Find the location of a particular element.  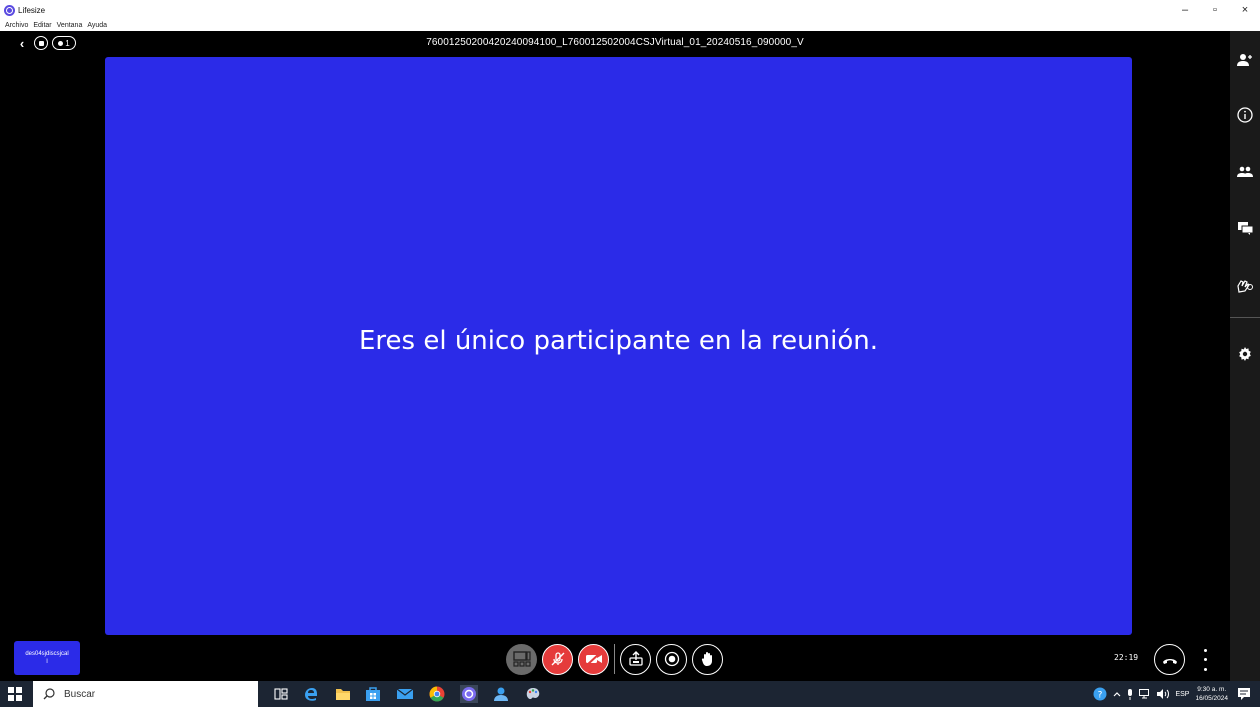

task-view-button is located at coordinates (281, 694).